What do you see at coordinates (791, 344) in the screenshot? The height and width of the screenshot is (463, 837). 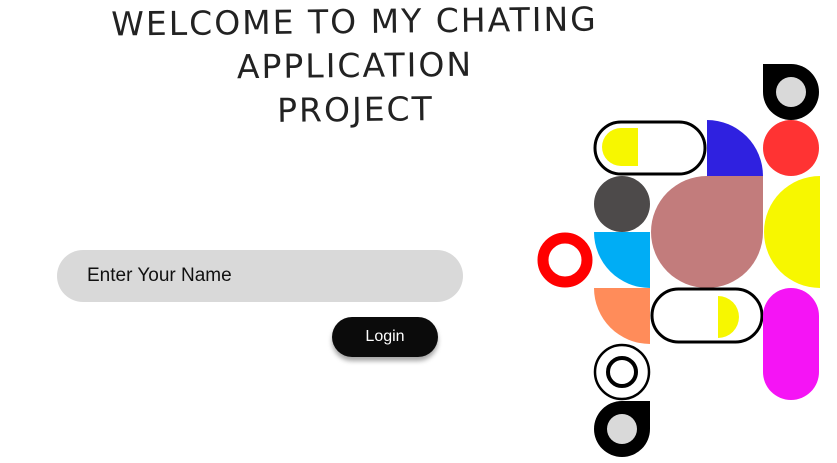 I see `magenta-pill-shape` at bounding box center [791, 344].